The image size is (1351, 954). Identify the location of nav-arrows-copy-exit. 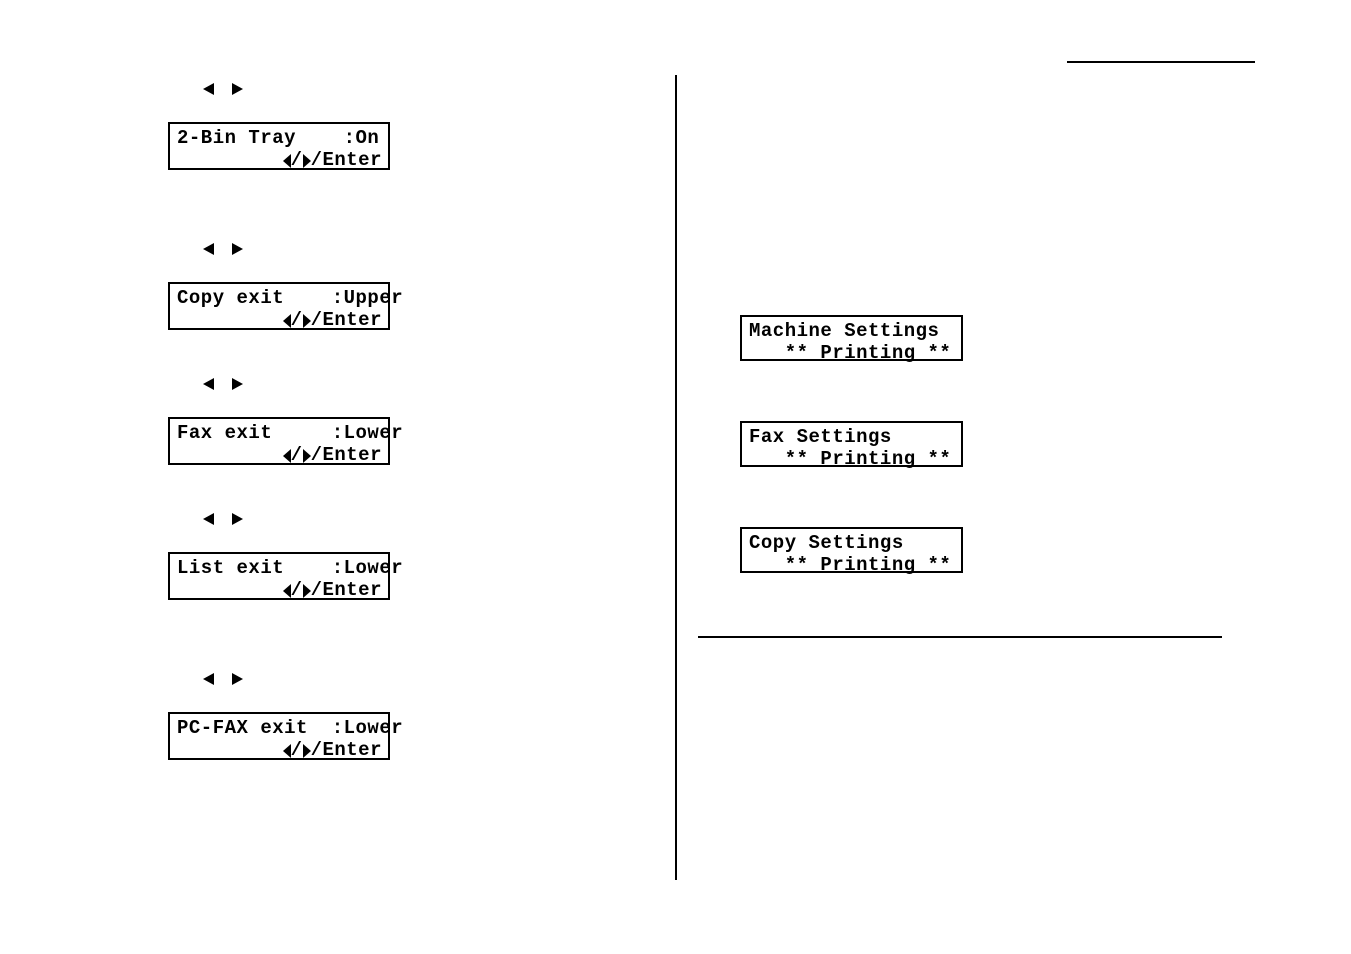
(223, 249).